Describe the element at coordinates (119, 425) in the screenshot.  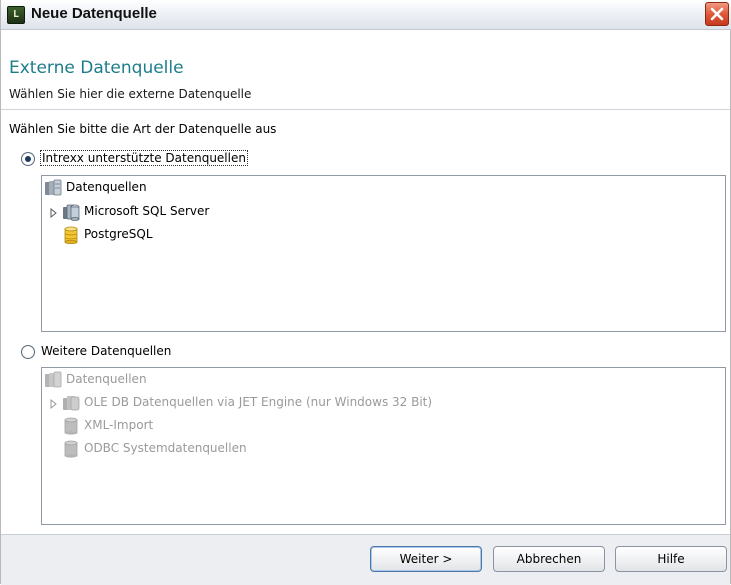
I see `tree-item-label: XML-Import` at that location.